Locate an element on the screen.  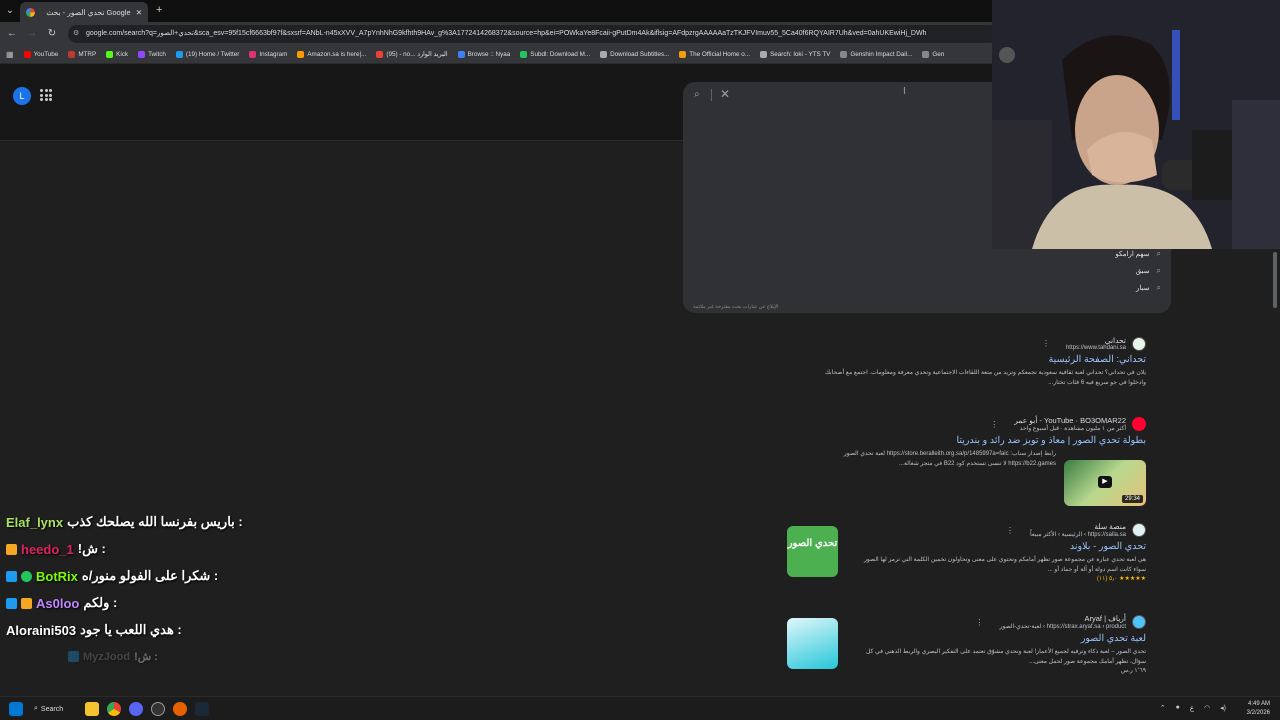
result-title-link: لعبة تحدي الصور is located at coordinates (1006, 638).